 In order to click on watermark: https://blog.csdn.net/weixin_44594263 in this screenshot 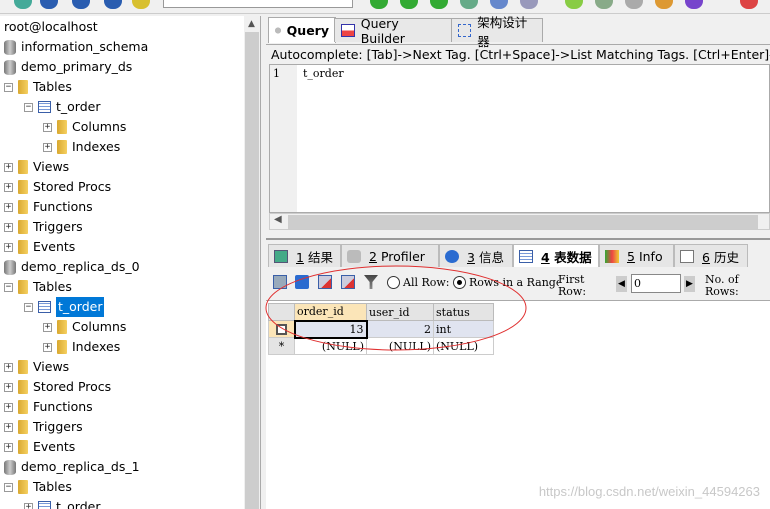, I will do `click(649, 491)`.